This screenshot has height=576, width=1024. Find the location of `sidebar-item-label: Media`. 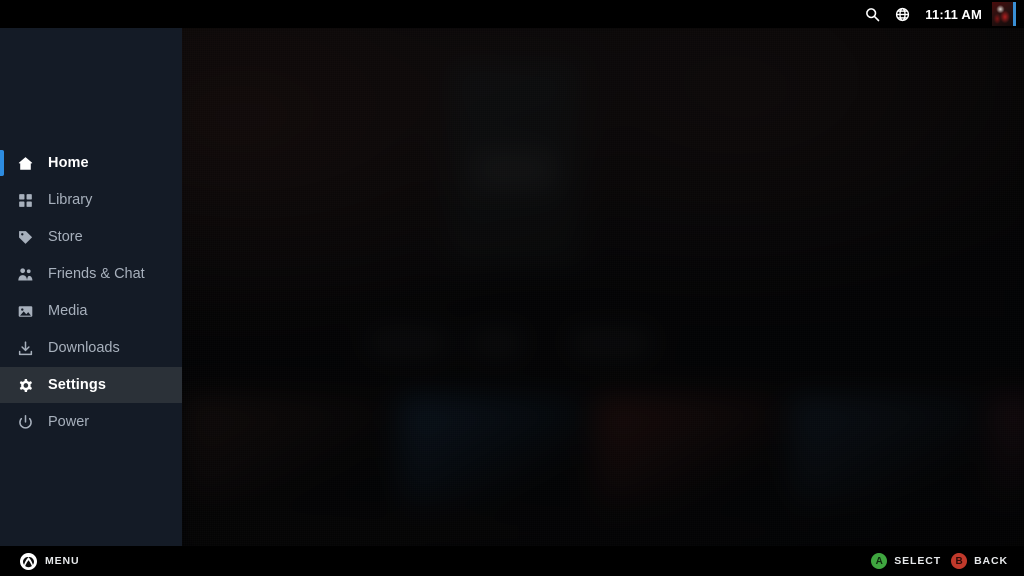

sidebar-item-label: Media is located at coordinates (68, 311).